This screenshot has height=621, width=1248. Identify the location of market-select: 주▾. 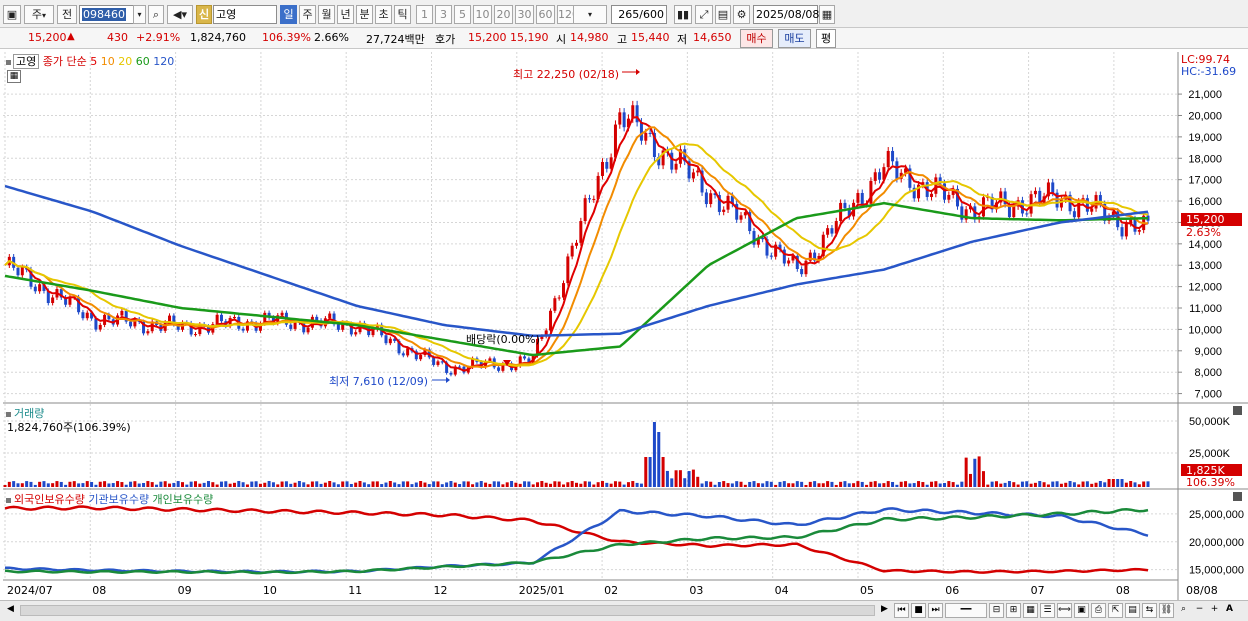
(39, 14).